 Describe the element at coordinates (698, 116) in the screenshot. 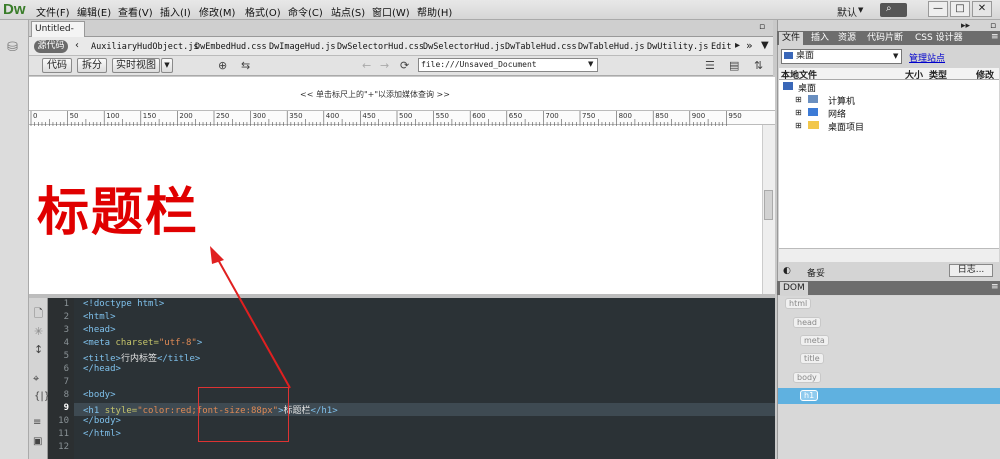

I see `ruler-label: 900` at that location.